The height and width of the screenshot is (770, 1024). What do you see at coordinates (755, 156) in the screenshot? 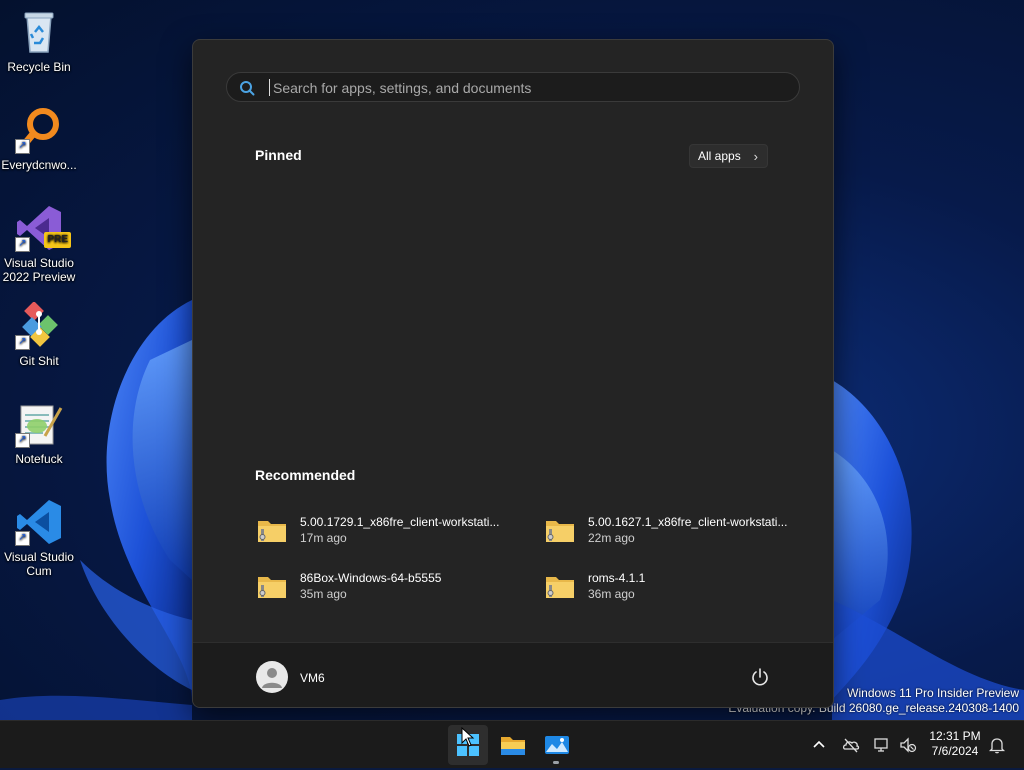
I see `chevron-right-icon: ›` at bounding box center [755, 156].